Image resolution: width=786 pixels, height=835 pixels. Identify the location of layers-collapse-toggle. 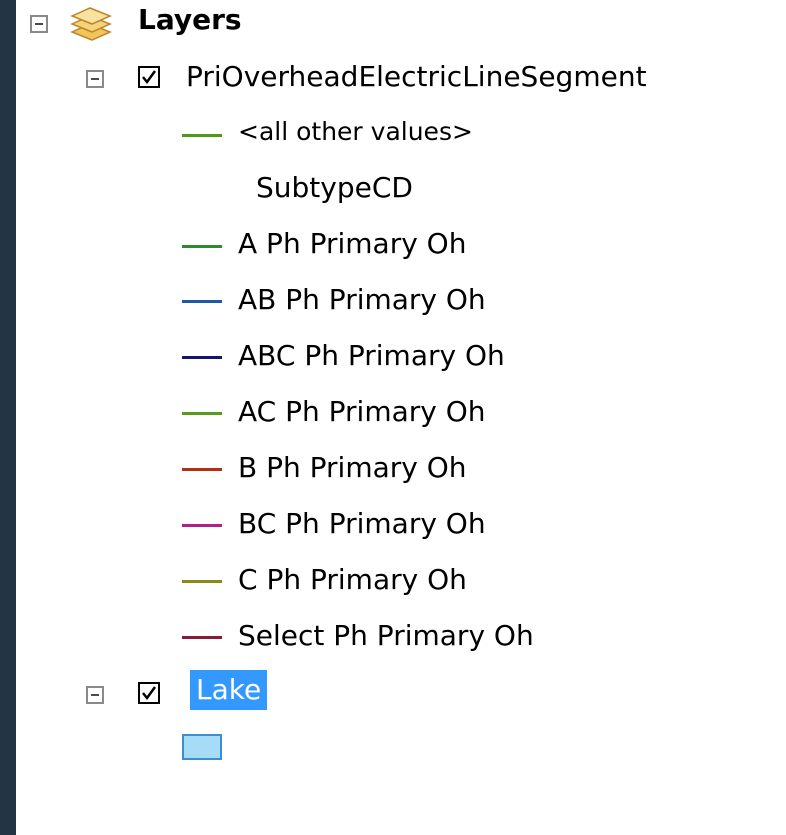
(39, 24).